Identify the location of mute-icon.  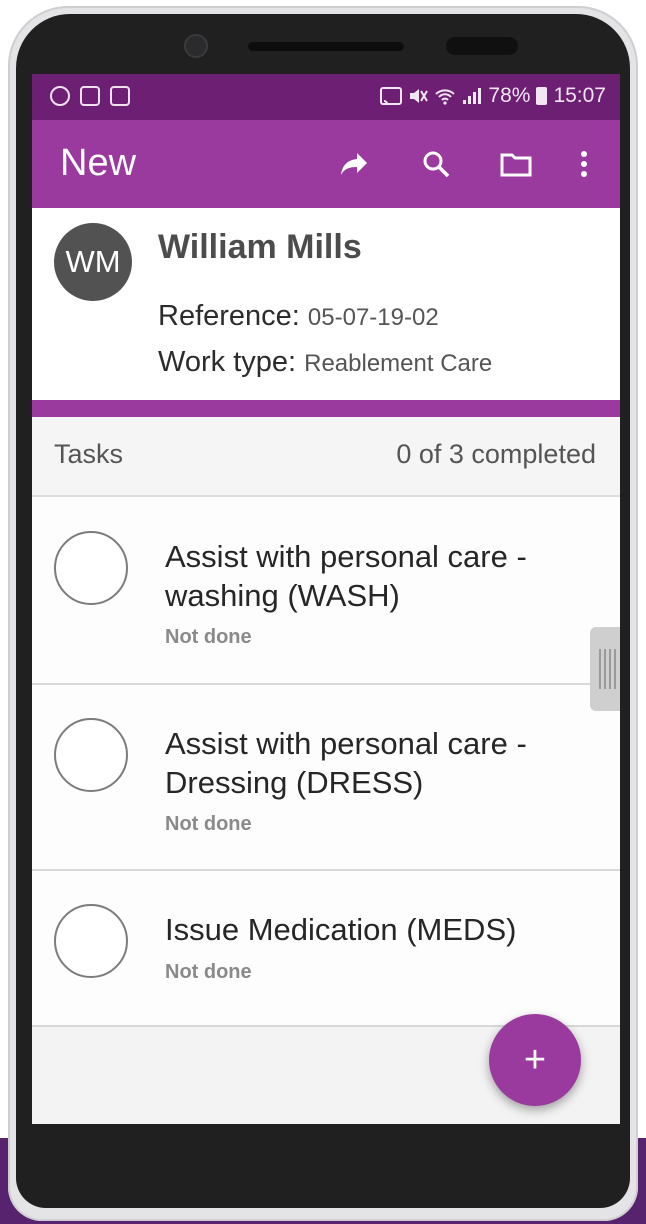
(419, 96).